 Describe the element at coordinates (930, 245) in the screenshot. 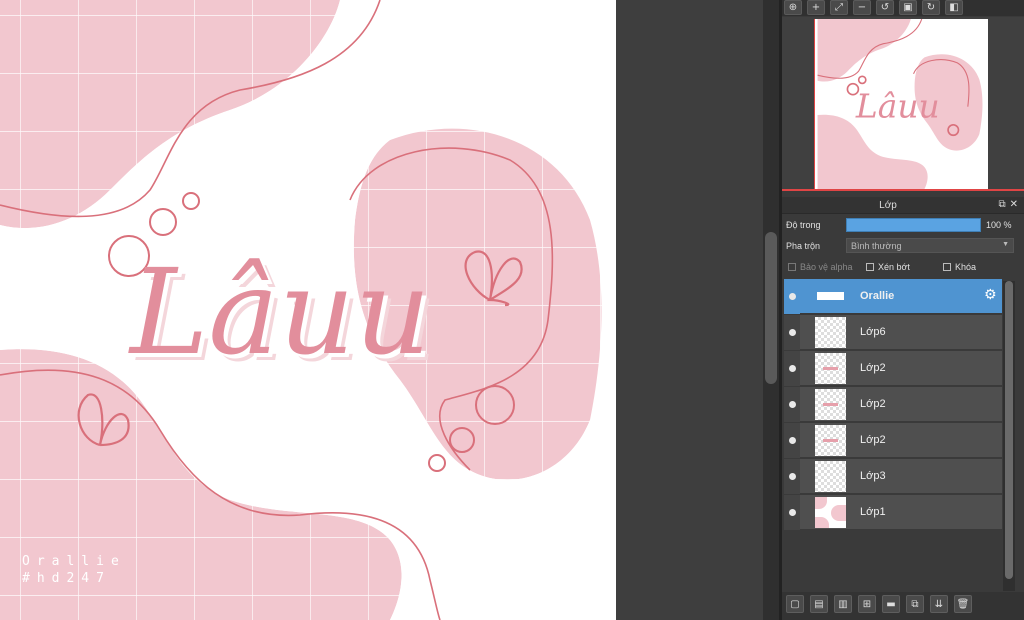

I see `blend-mode-select: Bình thường ▼` at that location.